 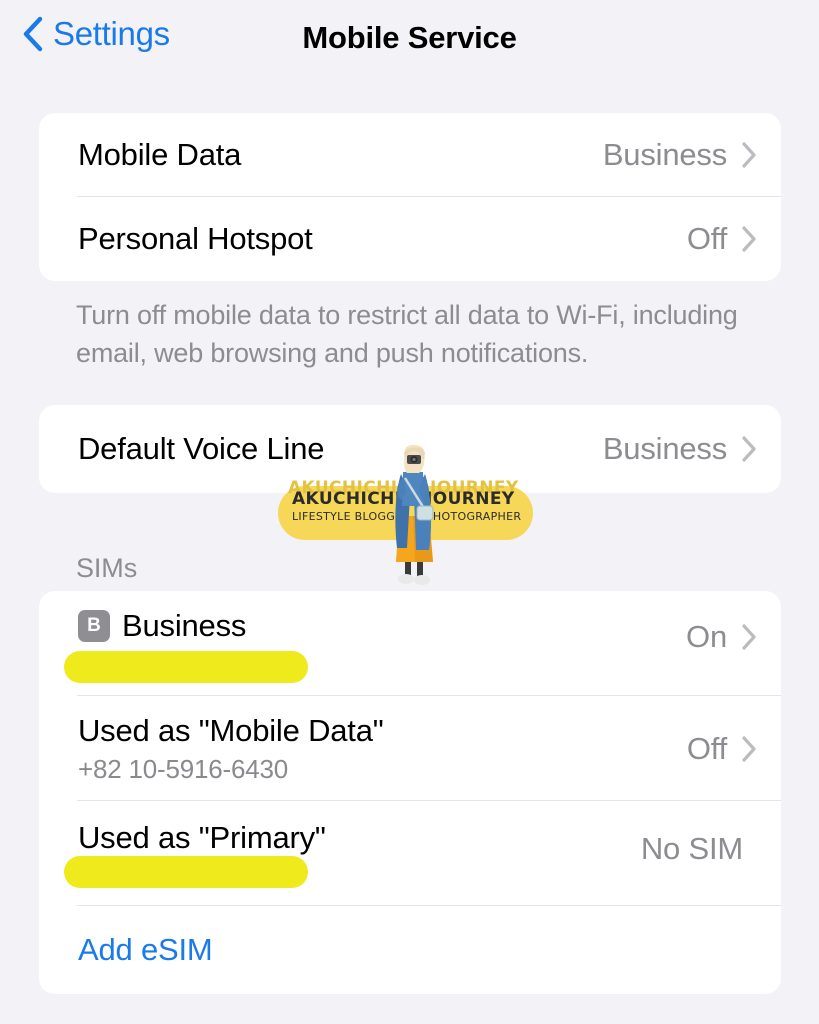 I want to click on row-personal-hotspot-left: Personal Hotspot, so click(x=382, y=239).